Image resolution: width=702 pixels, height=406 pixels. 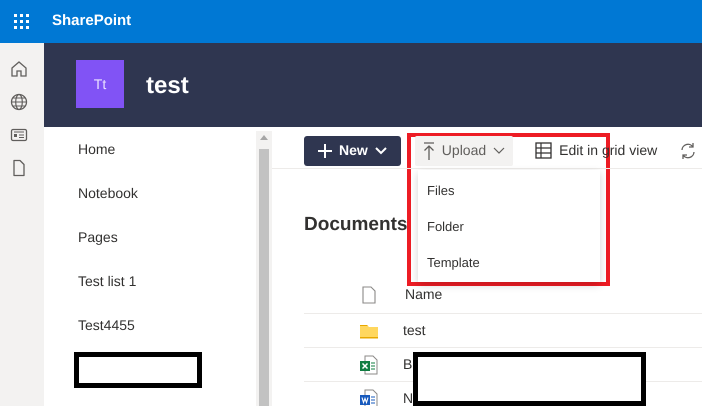 What do you see at coordinates (107, 281) in the screenshot?
I see `nav-link: Test list 1` at bounding box center [107, 281].